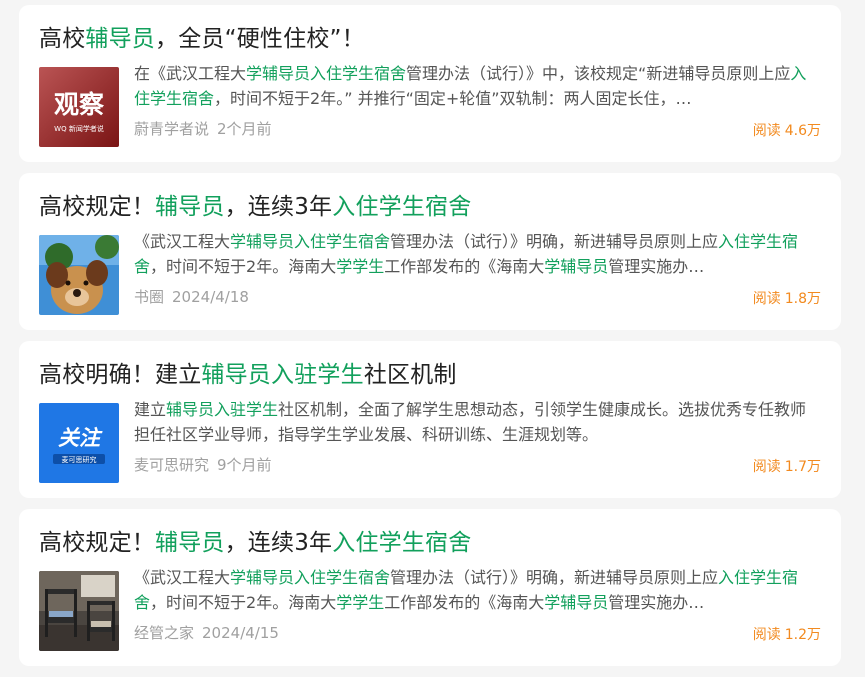 The image size is (865, 677). I want to click on result-title: 高校辅导员，全员“硬性住校”！, so click(202, 39).